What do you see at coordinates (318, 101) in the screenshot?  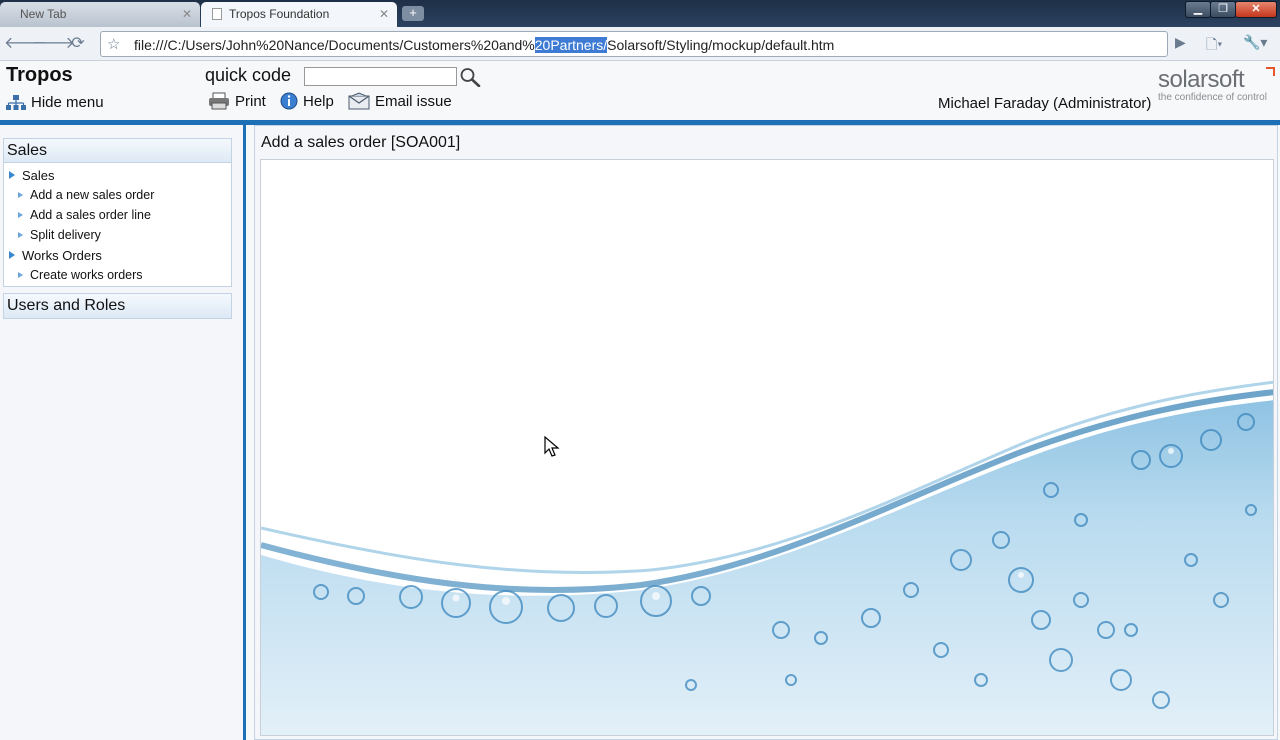 I see `help-label: Help` at bounding box center [318, 101].